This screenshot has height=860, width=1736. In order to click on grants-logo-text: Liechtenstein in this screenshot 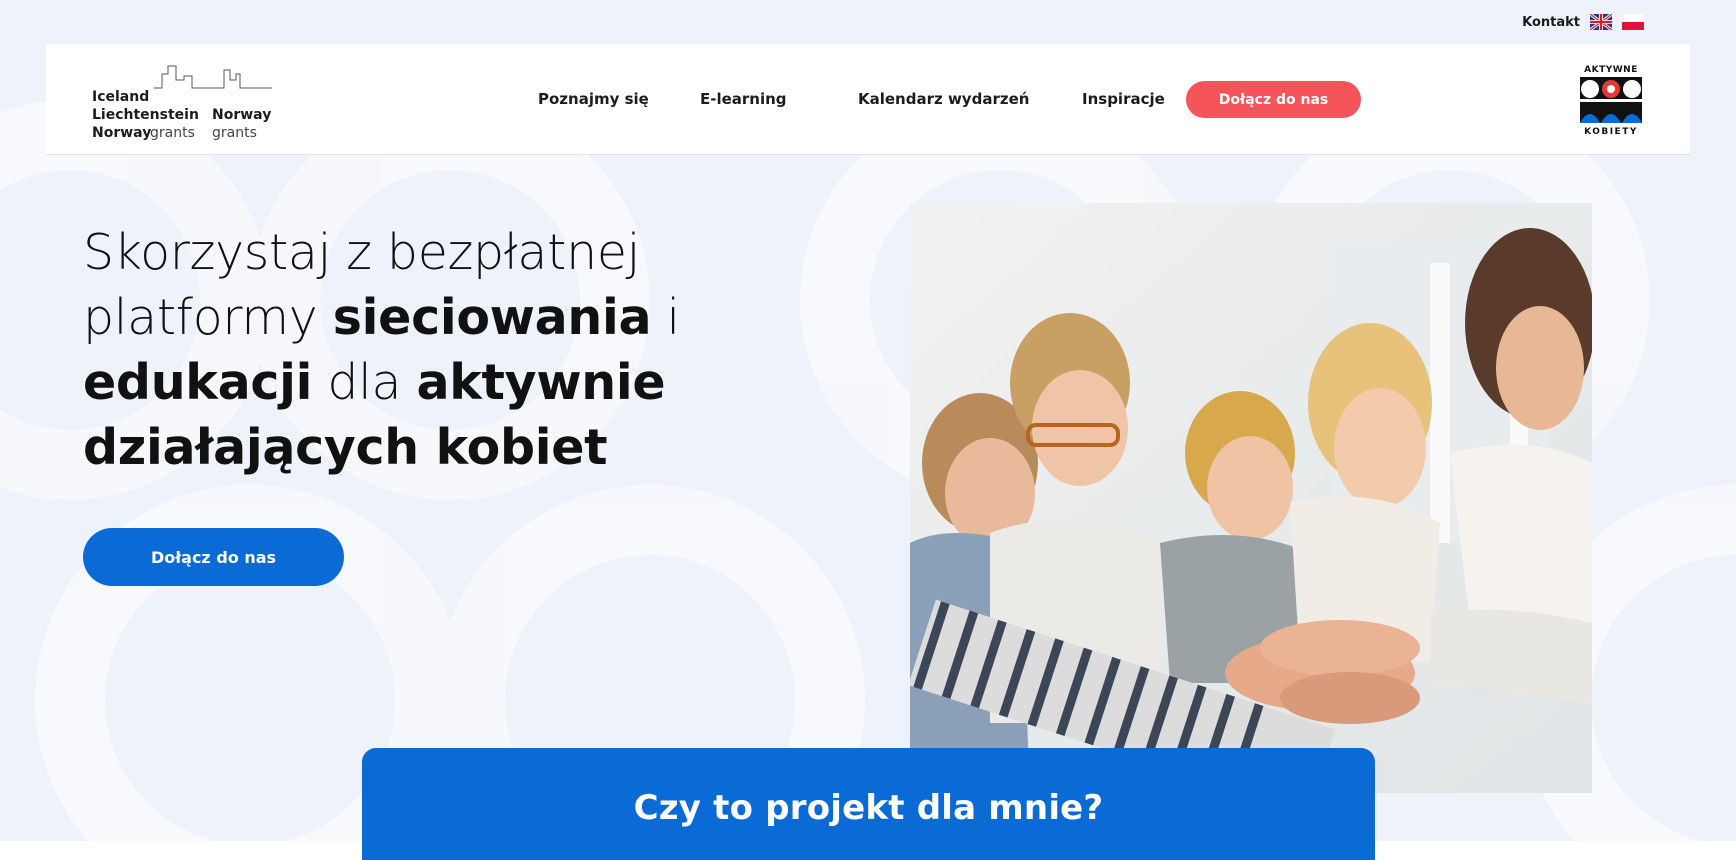, I will do `click(145, 115)`.